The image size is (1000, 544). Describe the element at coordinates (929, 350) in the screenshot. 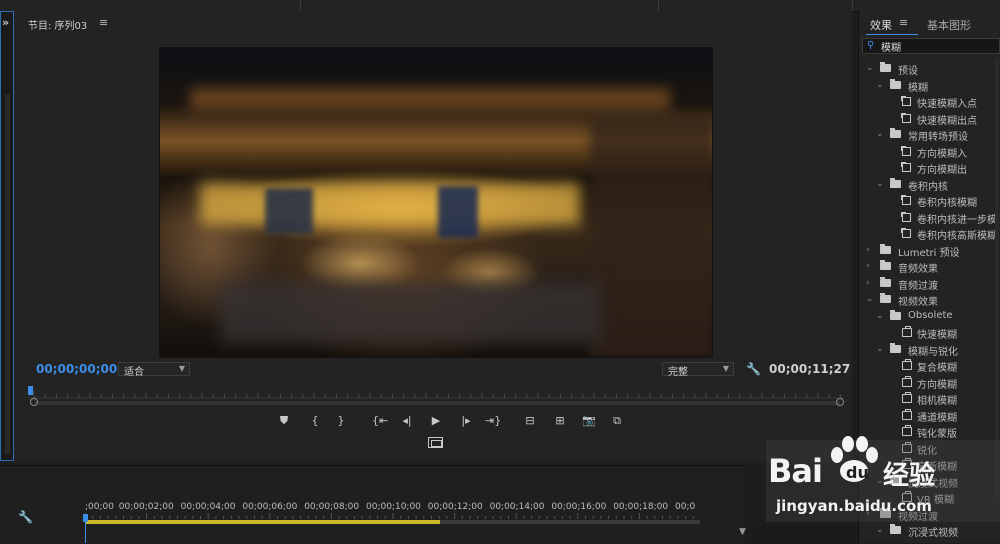

I see `effects-folder: ⌄ 模糊与锐化` at that location.